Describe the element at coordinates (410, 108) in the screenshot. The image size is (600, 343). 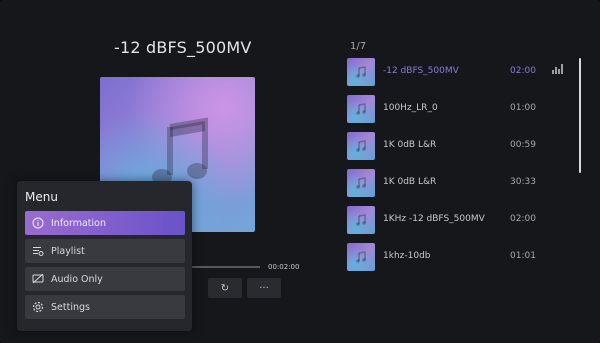
I see `track-name: 100Hz_LR_0` at that location.